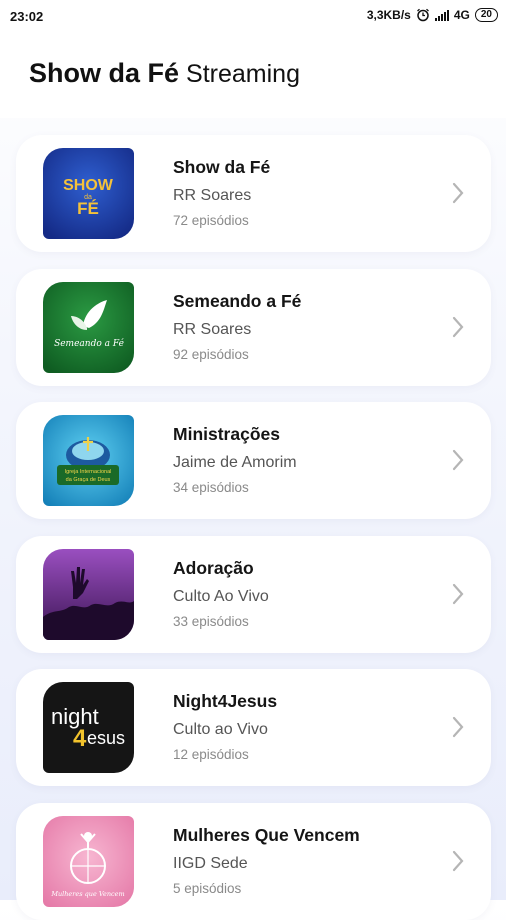 This screenshot has height=920, width=506. I want to click on svg-text: Mulheres que Vencem, so click(87, 894).